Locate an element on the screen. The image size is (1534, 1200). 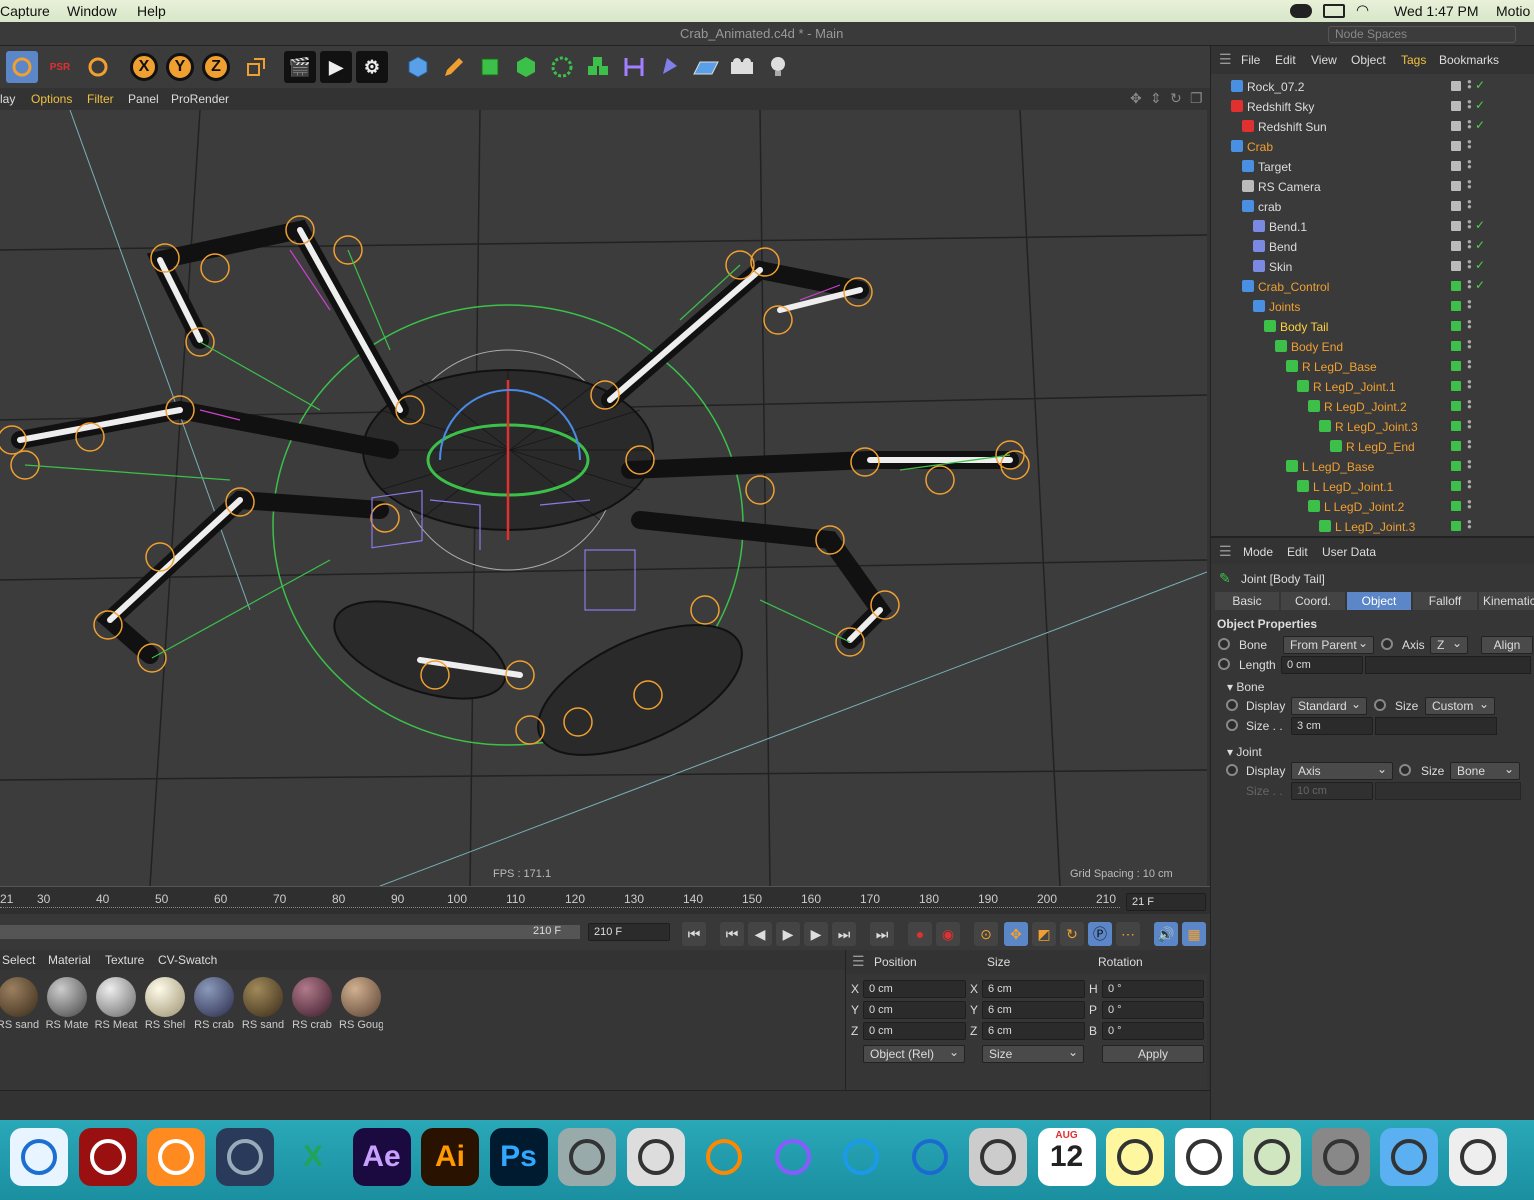
panel-menu-icon: ☰ is located at coordinates (1225, 59).